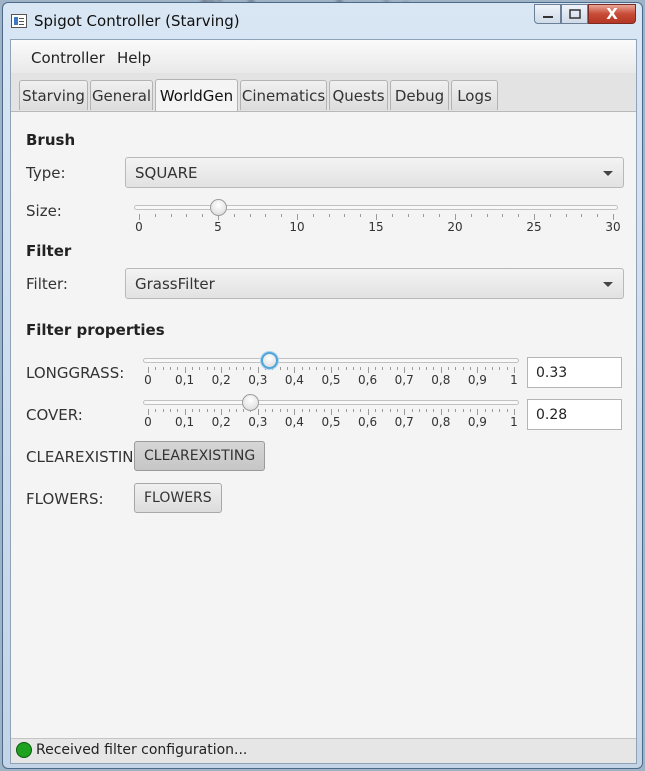 This screenshot has height=771, width=645. I want to click on tab-cinematics: Cinematics, so click(283, 95).